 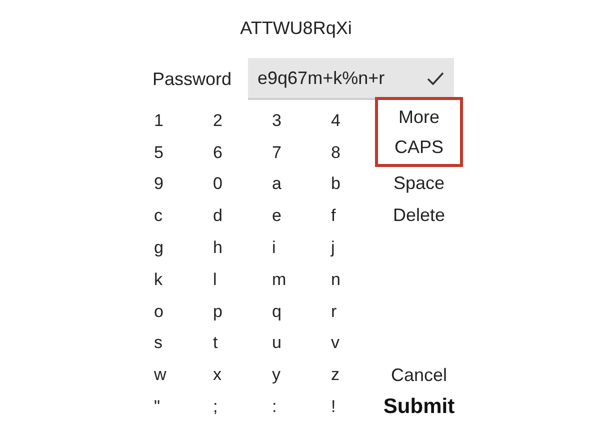 What do you see at coordinates (335, 152) in the screenshot?
I see `key: 8` at bounding box center [335, 152].